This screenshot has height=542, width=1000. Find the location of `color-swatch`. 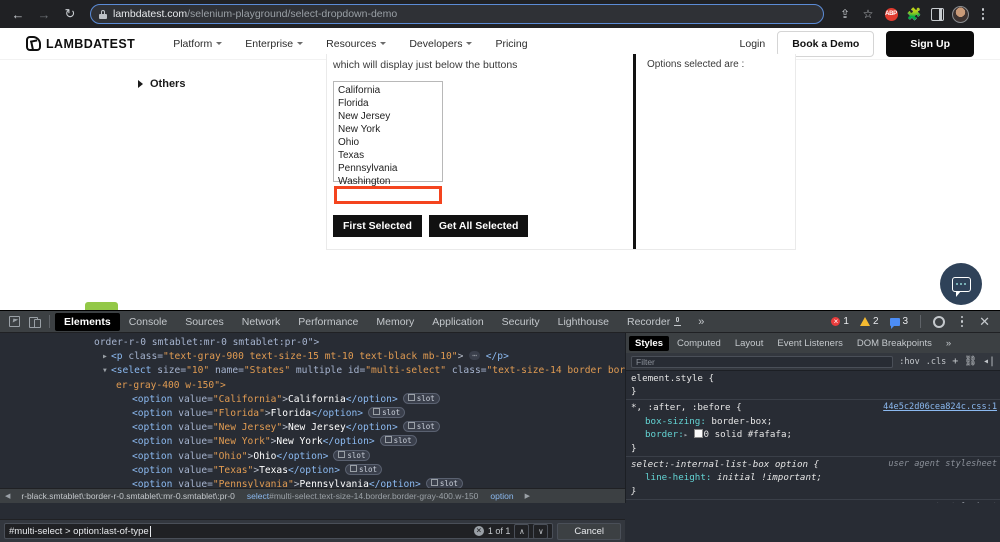

color-swatch is located at coordinates (698, 433).